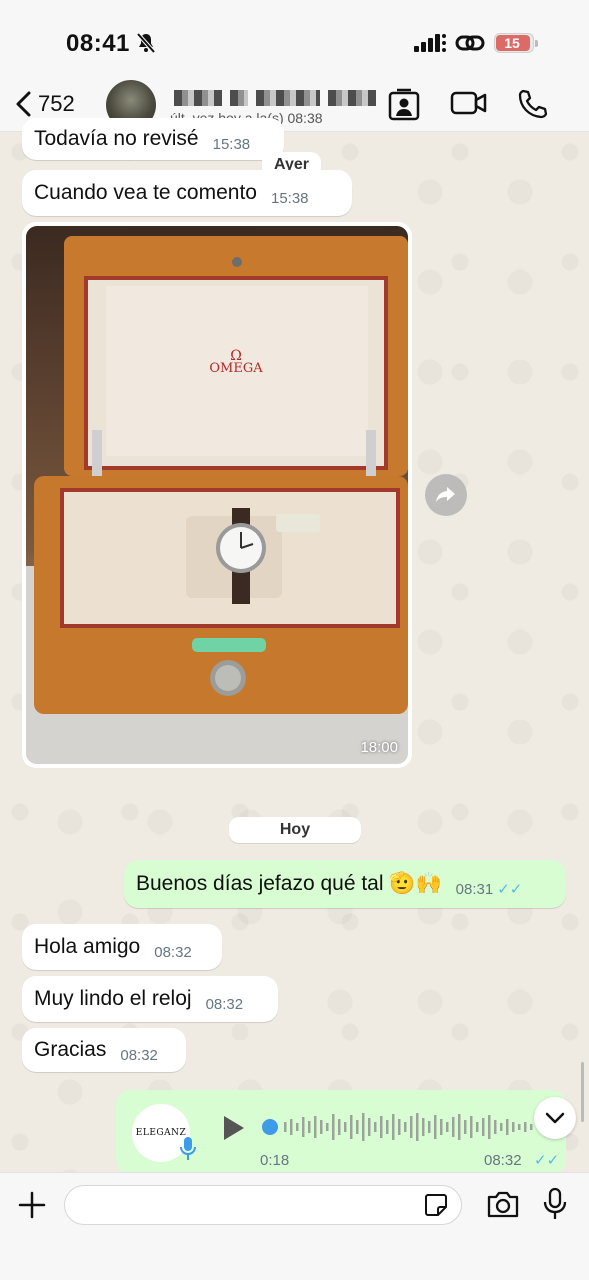  What do you see at coordinates (295, 830) in the screenshot?
I see `date-chip-hoy: Hoy` at bounding box center [295, 830].